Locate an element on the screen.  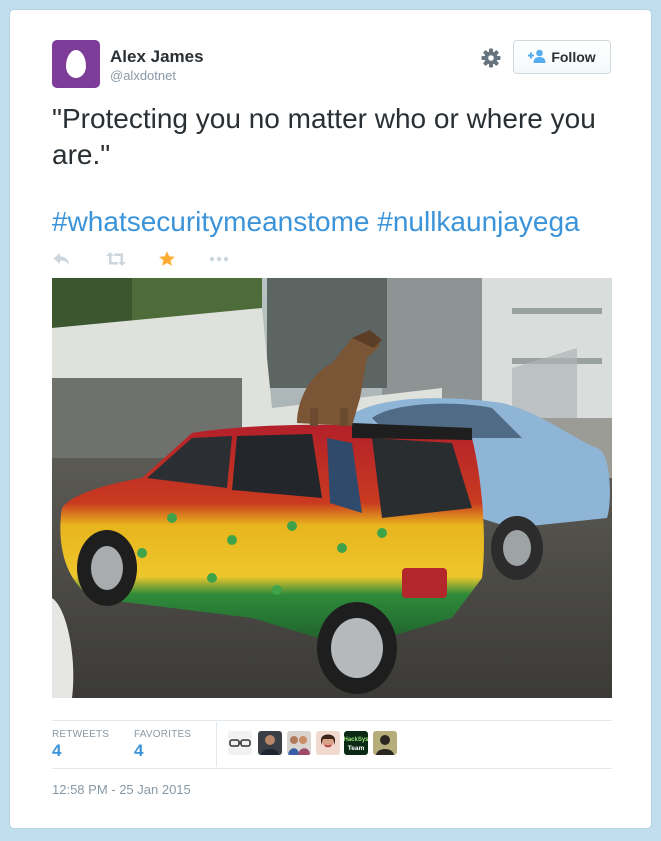
author-handle: @alxdotnet is located at coordinates (143, 75).